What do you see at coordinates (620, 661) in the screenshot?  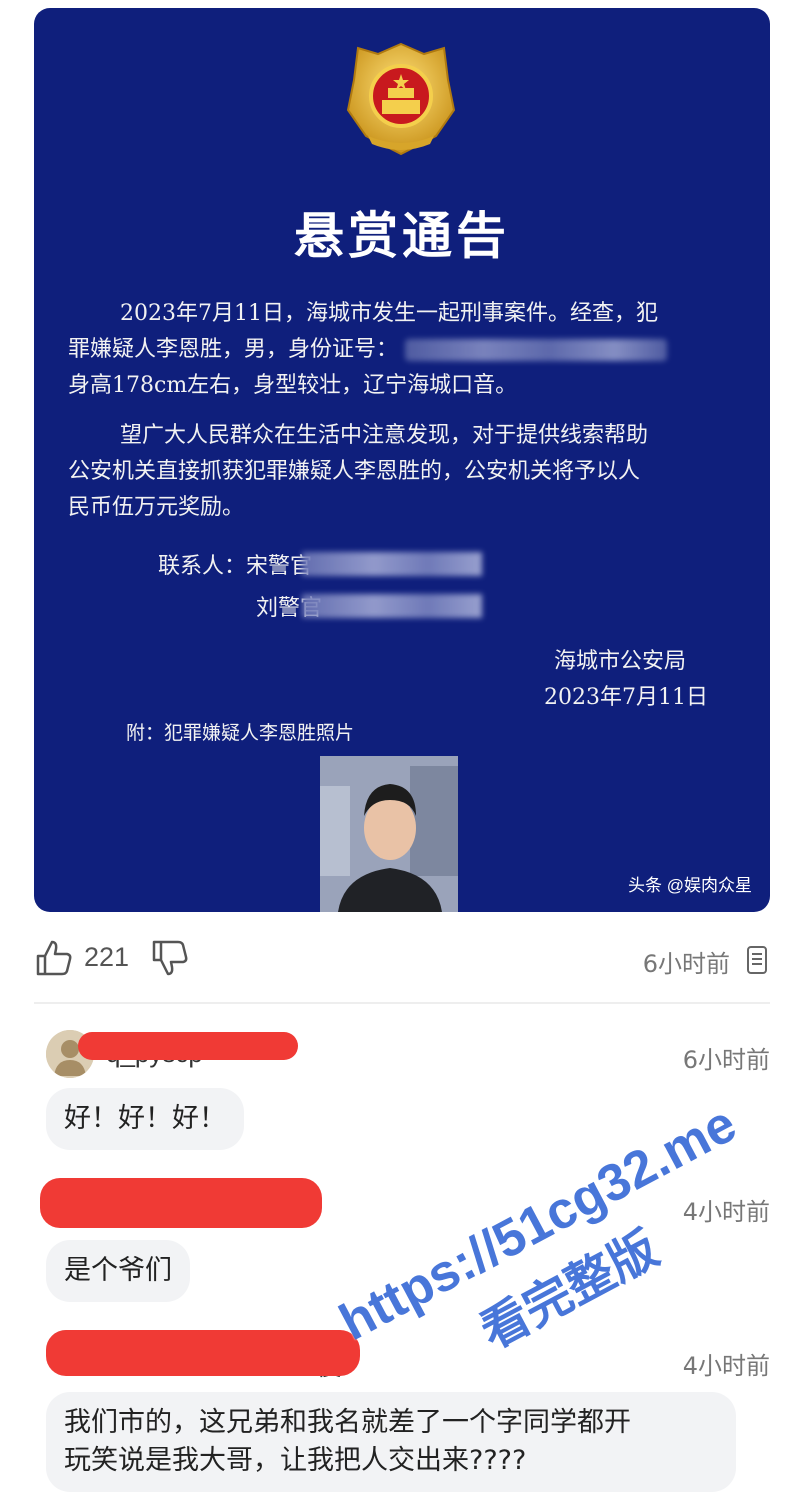 I see `issuer-org: 海城市公安局` at bounding box center [620, 661].